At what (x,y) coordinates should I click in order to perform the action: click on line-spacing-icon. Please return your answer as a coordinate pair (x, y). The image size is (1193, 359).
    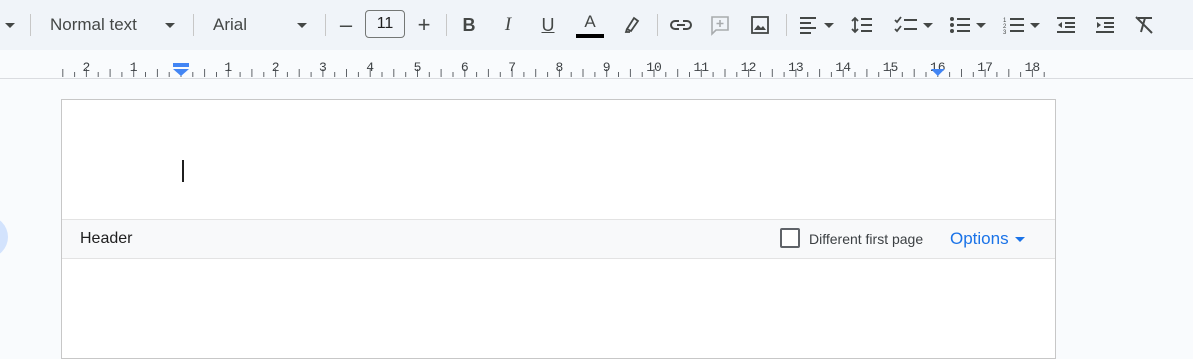
    Looking at the image, I should click on (861, 25).